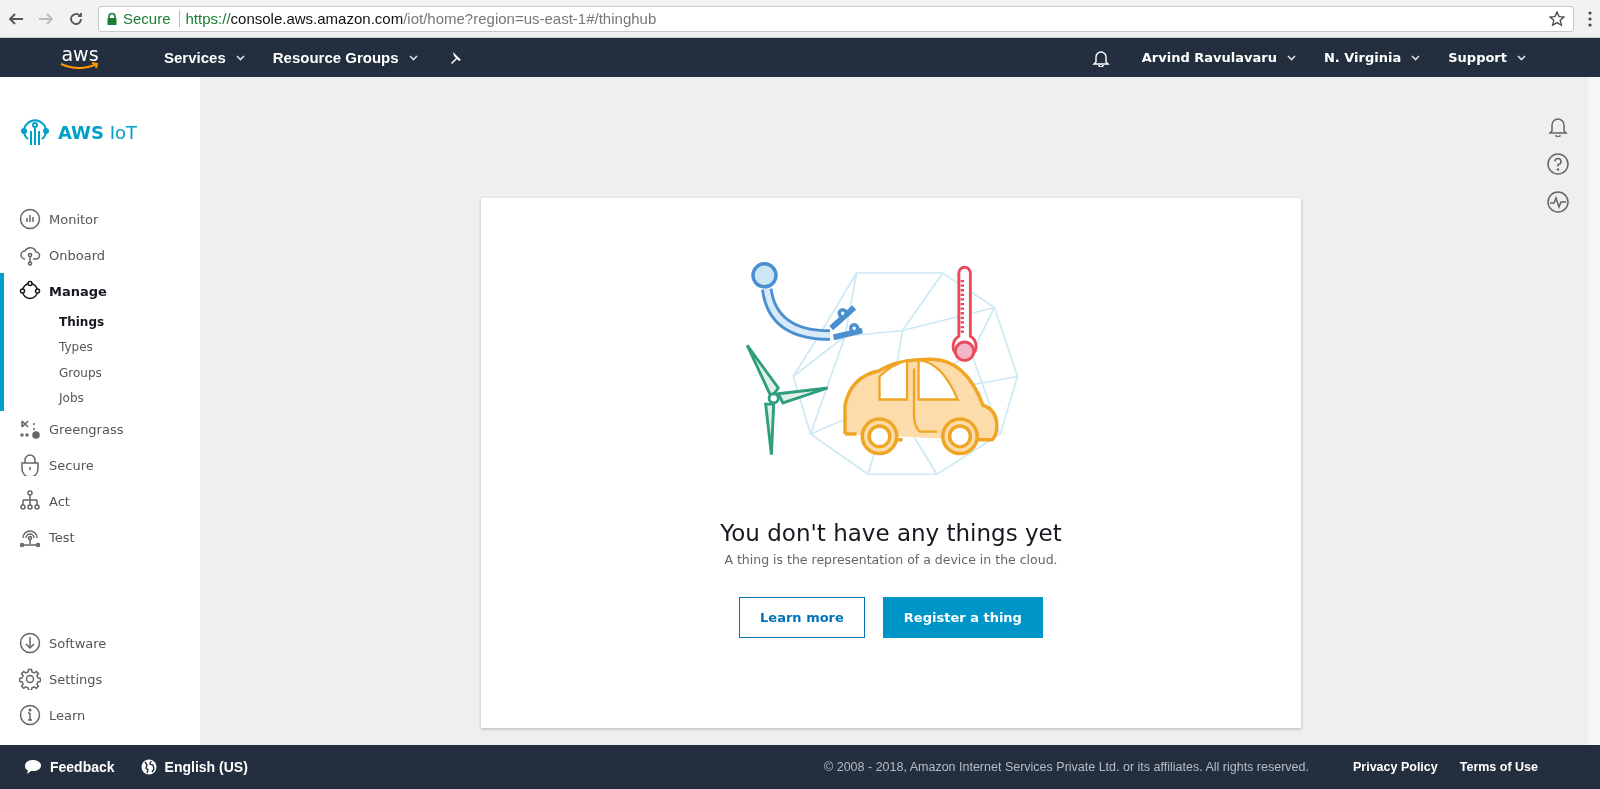  What do you see at coordinates (100, 219) in the screenshot?
I see `sidebar-item: Monitor` at bounding box center [100, 219].